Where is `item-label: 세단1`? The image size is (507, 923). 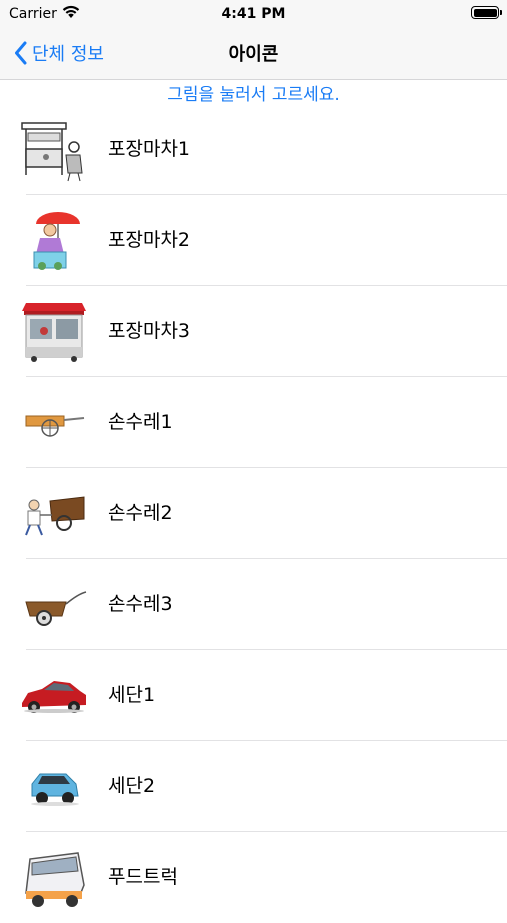 item-label: 세단1 is located at coordinates (132, 695).